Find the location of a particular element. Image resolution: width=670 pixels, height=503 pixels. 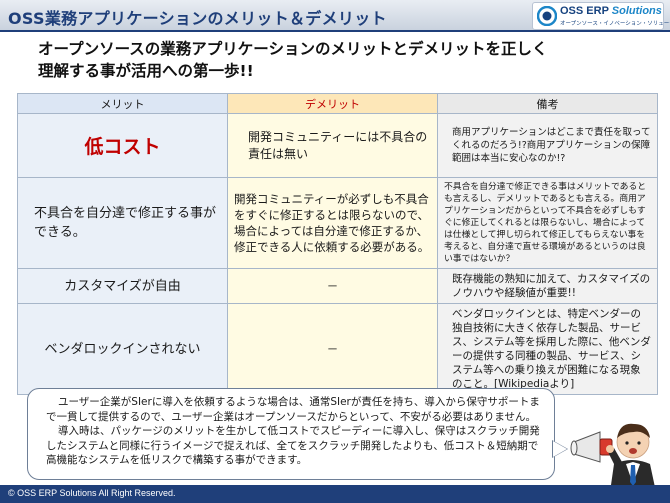

megaphone-mascot-icon is located at coordinates (613, 457).